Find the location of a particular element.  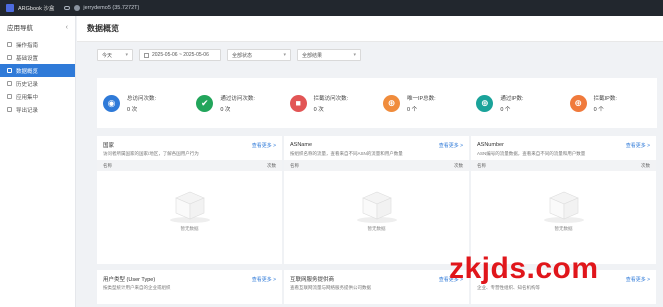

globe-pass-icon: ⊕ is located at coordinates (485, 103).